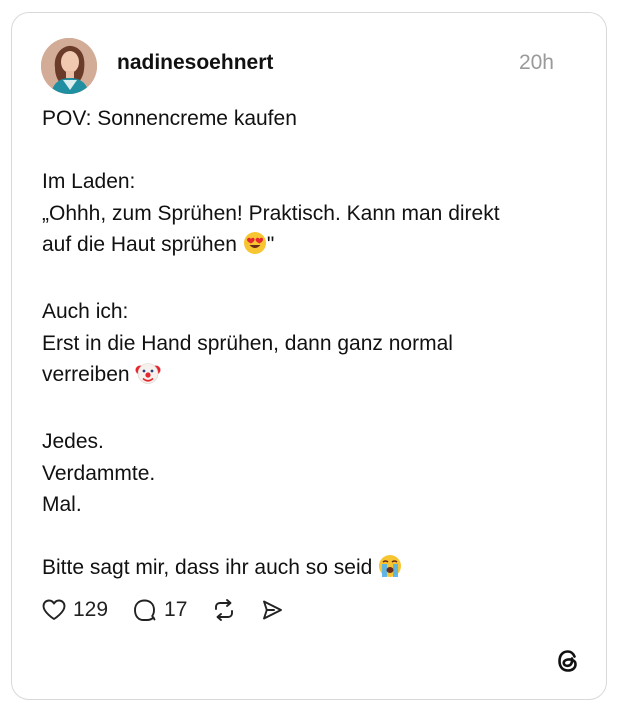 Image resolution: width=620 pixels, height=713 pixels. I want to click on heart-icon, so click(54, 610).